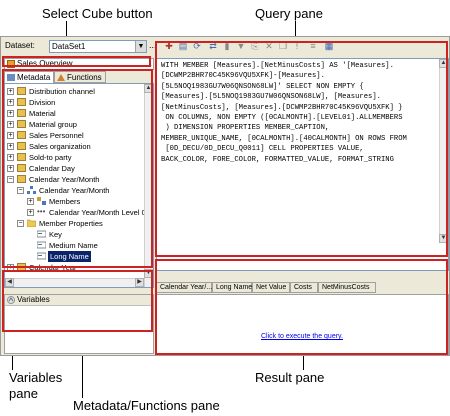  Describe the element at coordinates (76, 61) in the screenshot. I see `highlight-select-cube` at that location.